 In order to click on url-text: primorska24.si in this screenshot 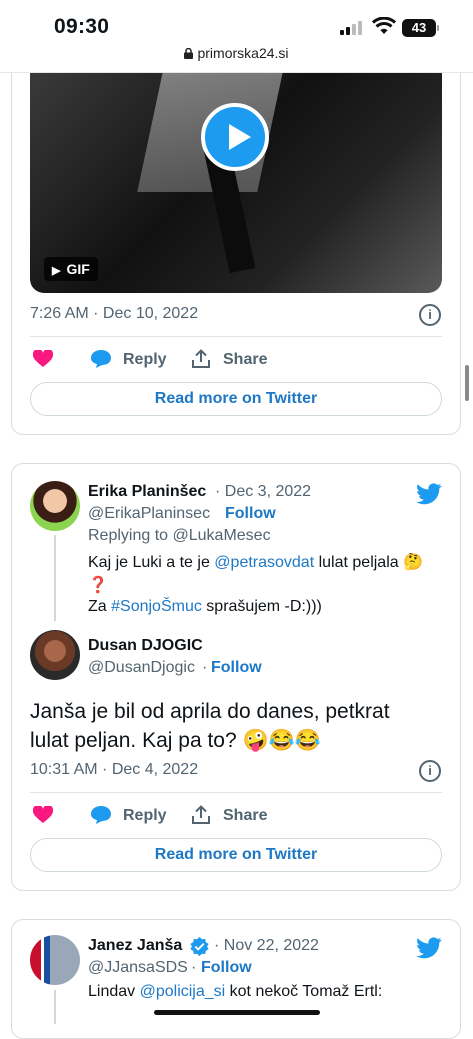, I will do `click(243, 53)`.